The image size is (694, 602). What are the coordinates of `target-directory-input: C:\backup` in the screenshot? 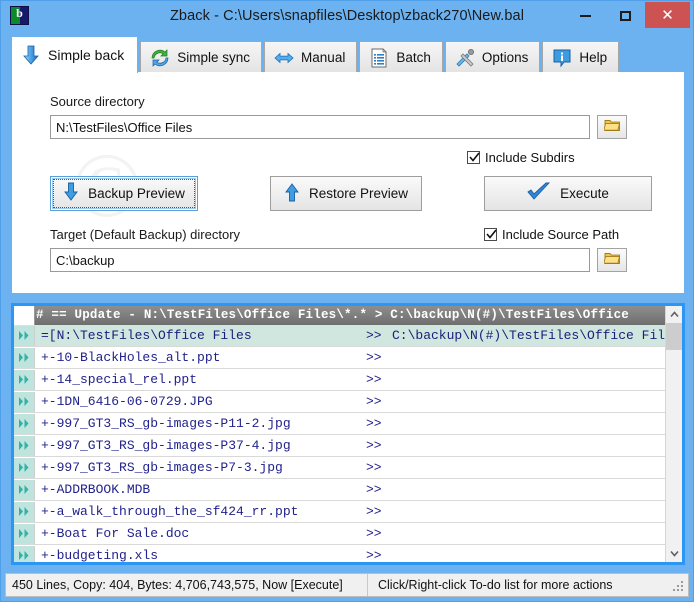 It's located at (320, 260).